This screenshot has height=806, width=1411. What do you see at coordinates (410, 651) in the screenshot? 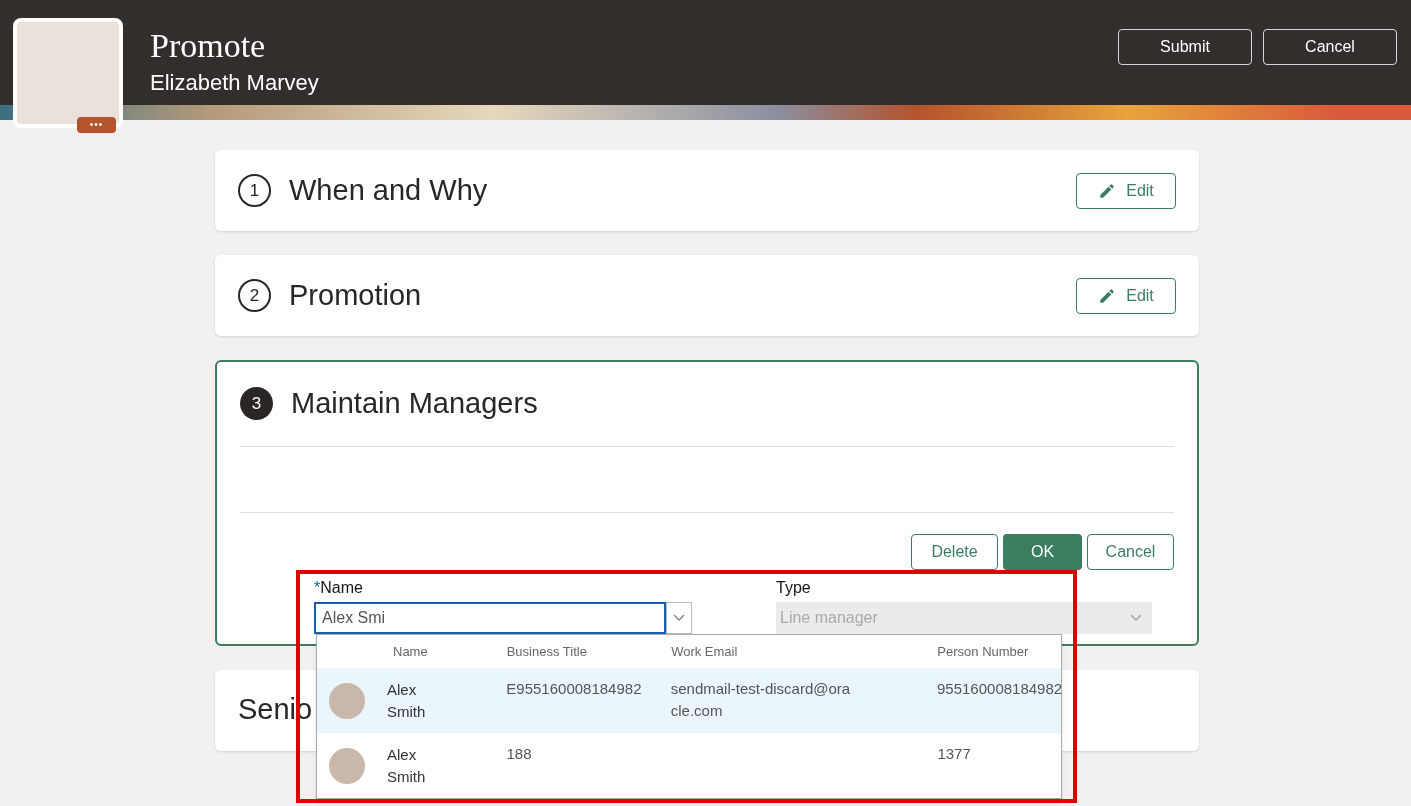
I see `column-header: Name` at bounding box center [410, 651].